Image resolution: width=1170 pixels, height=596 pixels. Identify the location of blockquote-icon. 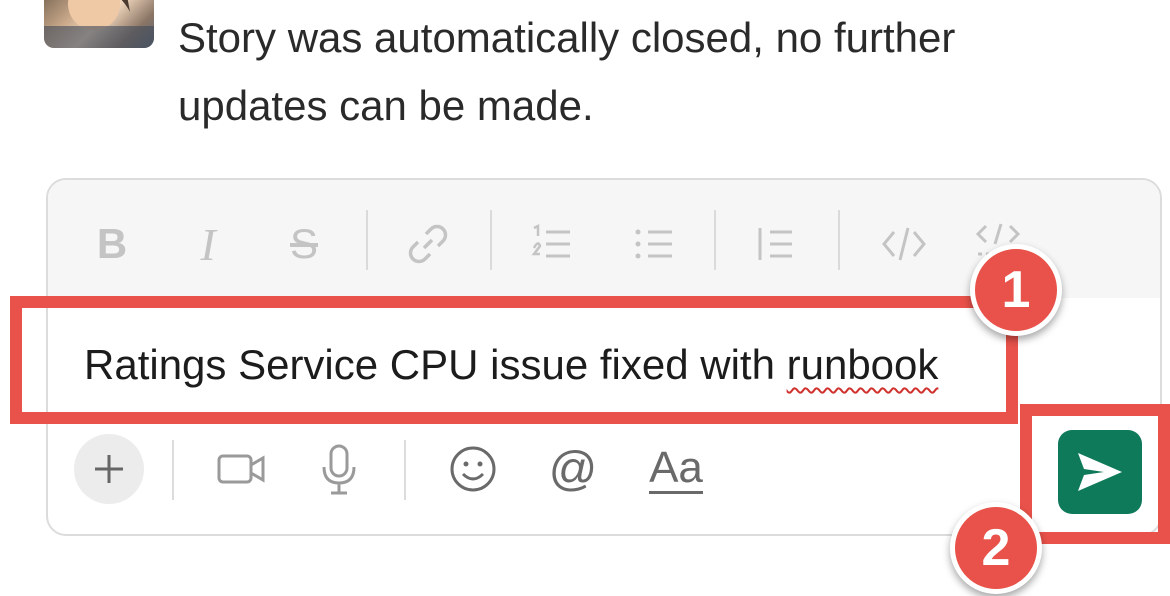
(776, 244).